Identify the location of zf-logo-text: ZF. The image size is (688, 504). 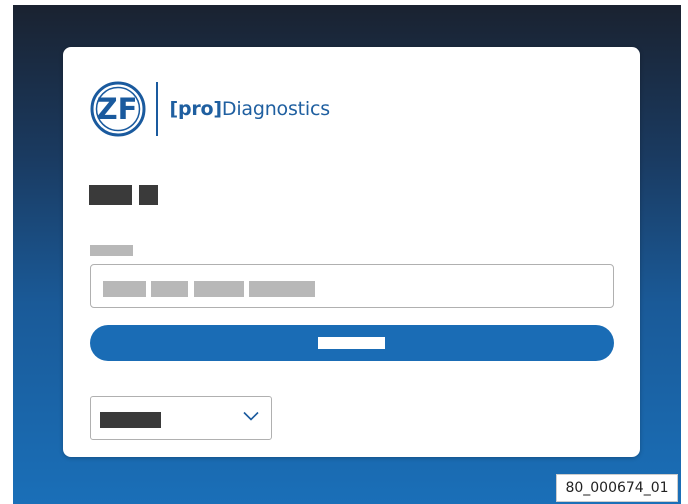
(117, 109).